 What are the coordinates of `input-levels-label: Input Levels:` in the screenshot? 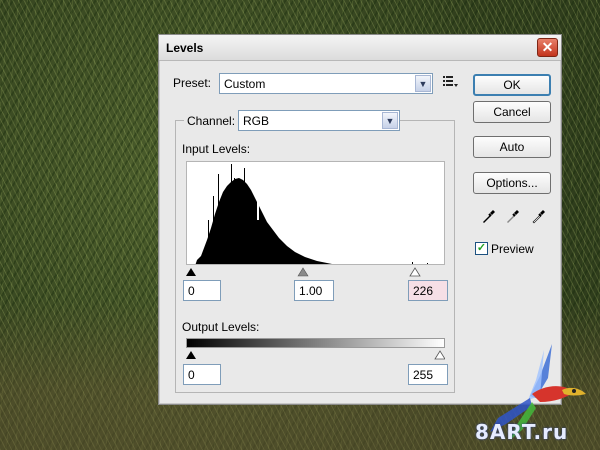 It's located at (216, 149).